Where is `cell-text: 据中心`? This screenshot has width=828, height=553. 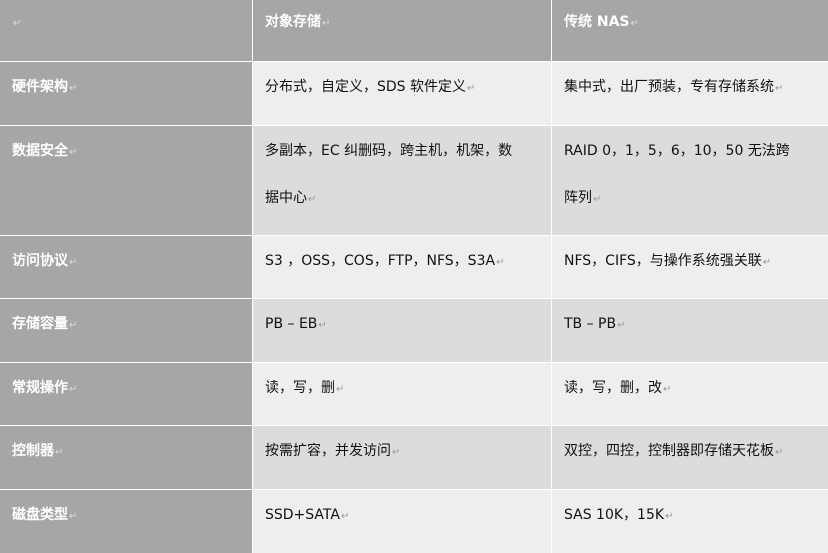
cell-text: 据中心 is located at coordinates (286, 198).